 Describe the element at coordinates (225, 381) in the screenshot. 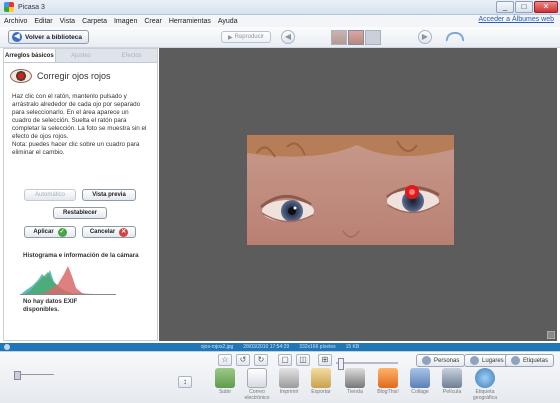

I see `upload-button: Subir` at that location.